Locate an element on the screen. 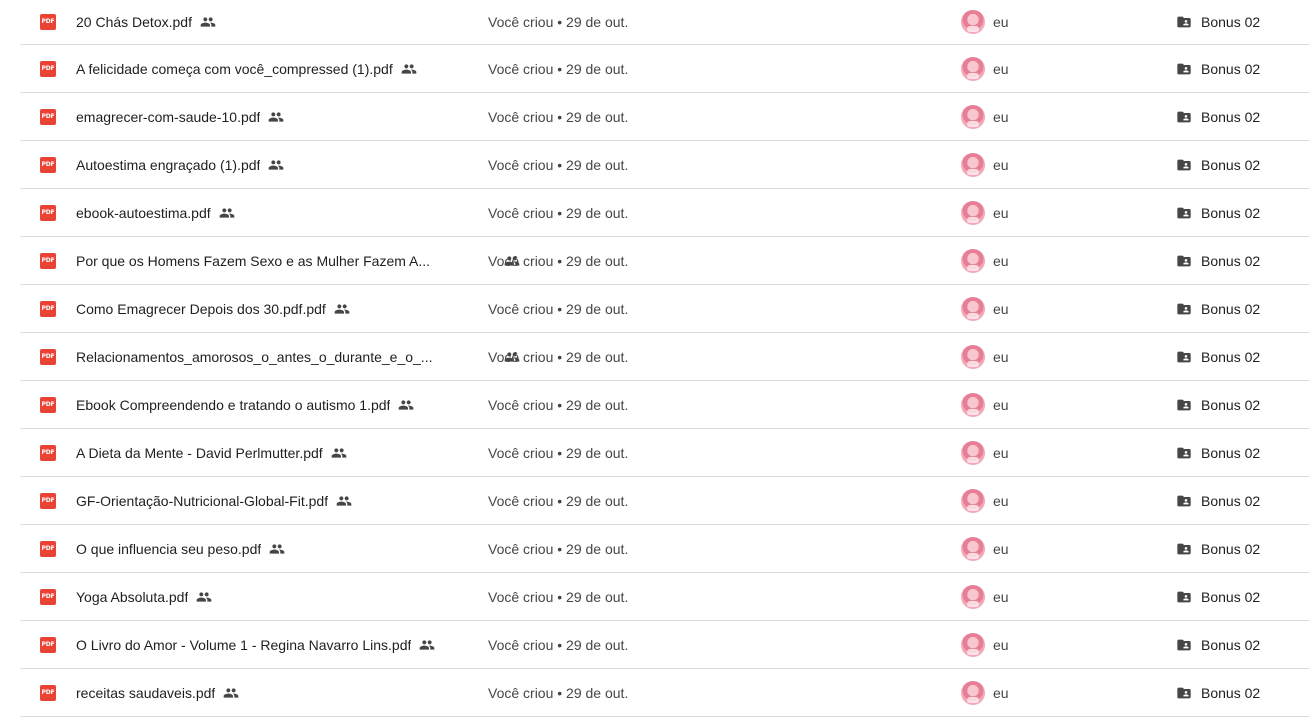 The height and width of the screenshot is (717, 1310). file-name-cell: Como Emagrecer Depois dos 30.pdf.pdf is located at coordinates (213, 309).